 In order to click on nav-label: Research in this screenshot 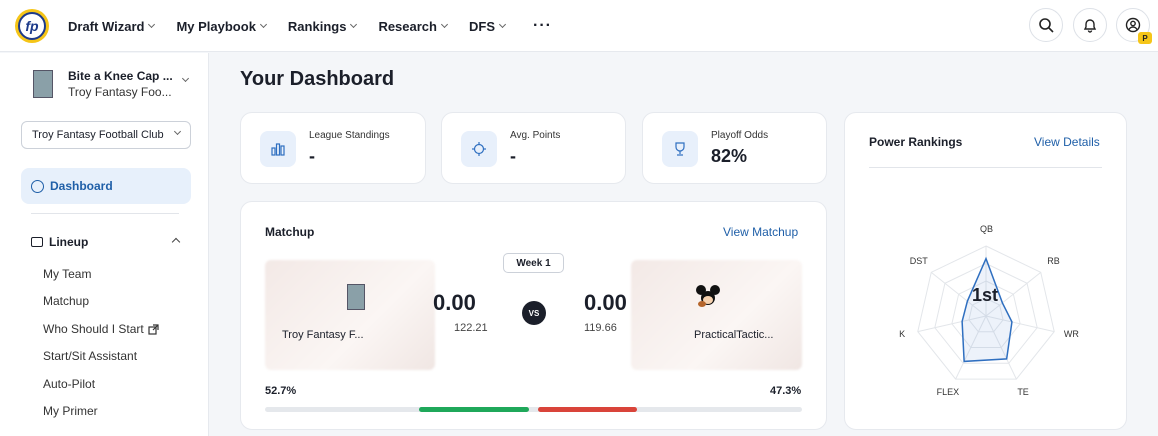, I will do `click(407, 26)`.